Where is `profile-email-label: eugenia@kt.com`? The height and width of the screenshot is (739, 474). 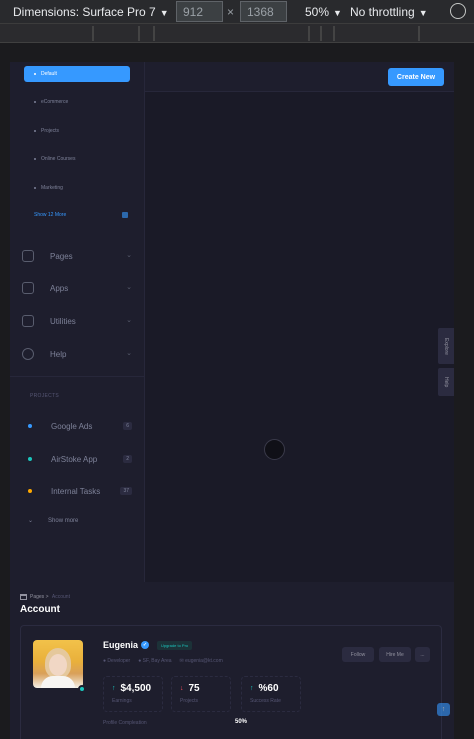
profile-email-label: eugenia@kt.com is located at coordinates (204, 661).